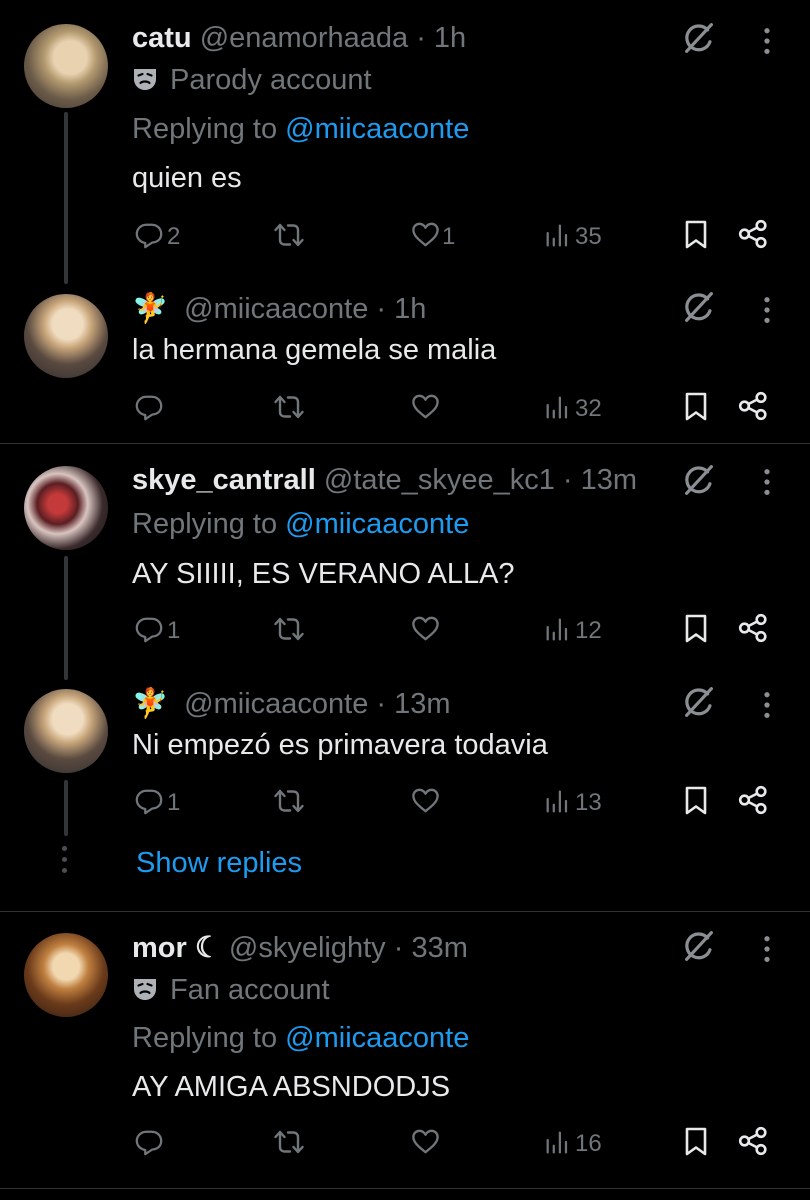  Describe the element at coordinates (323, 574) in the screenshot. I see `tweet-text: AY SIIIII, ES VERANO ALLA?` at that location.